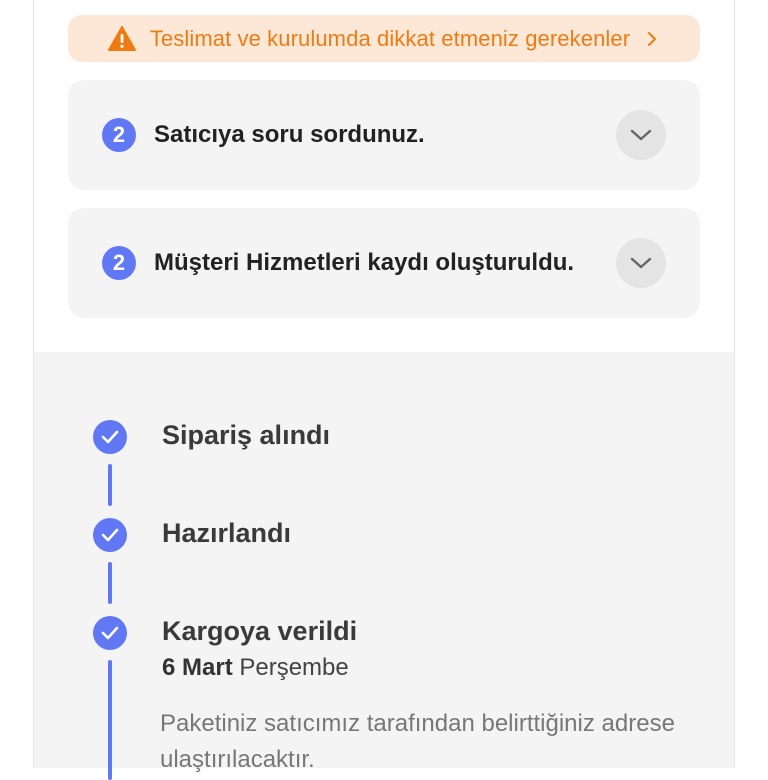 The width and height of the screenshot is (768, 780). What do you see at coordinates (294, 667) in the screenshot?
I see `step-date-weekday: Perşembe` at bounding box center [294, 667].